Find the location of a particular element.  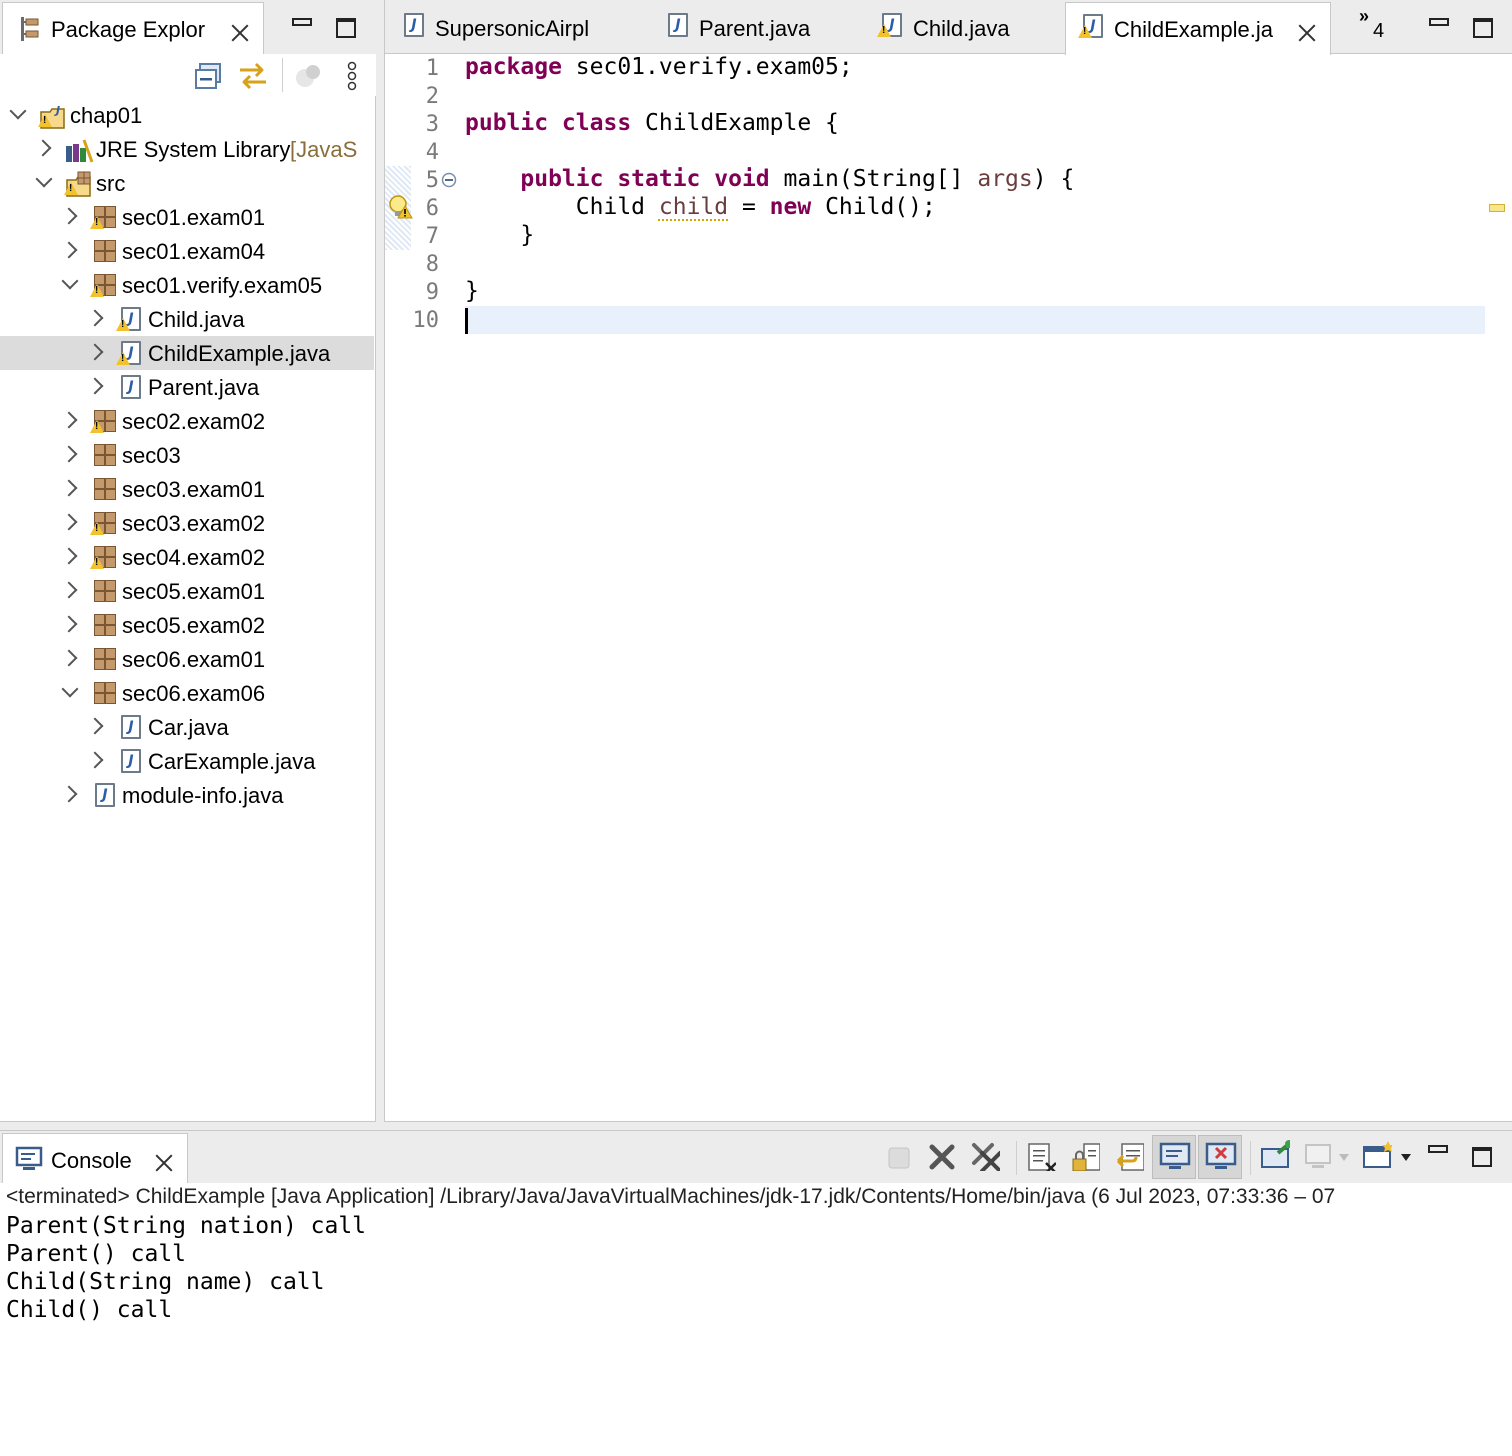

tree-item: sec05.exam02 is located at coordinates (187, 625).